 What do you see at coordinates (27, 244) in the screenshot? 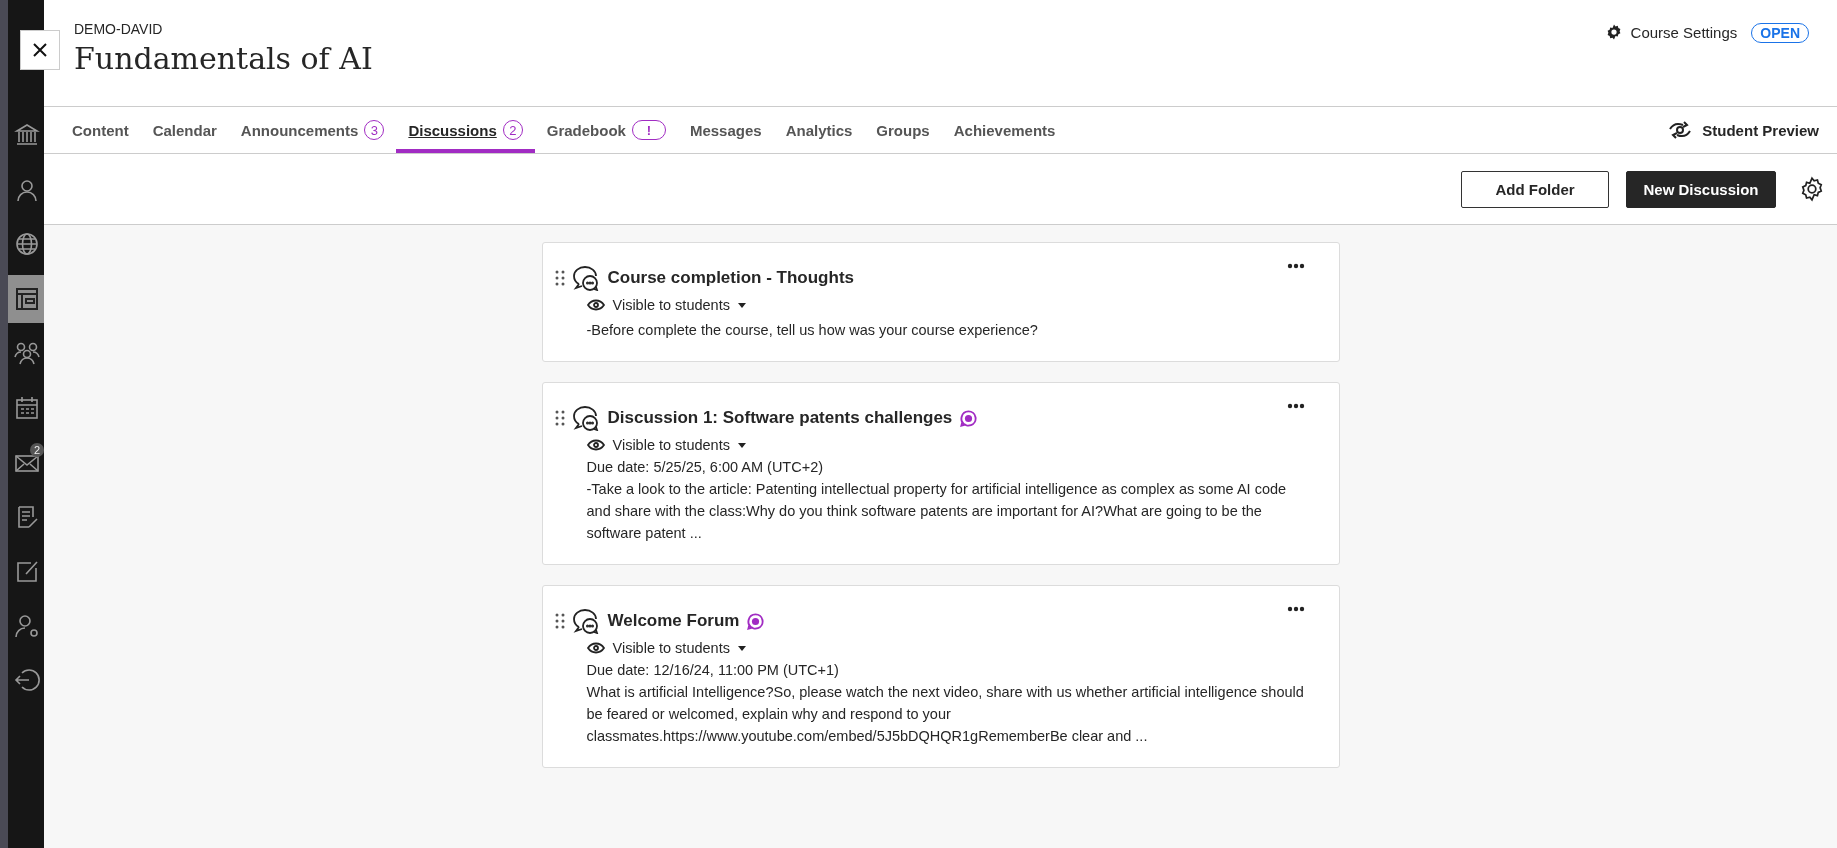
I see `globe-icon` at bounding box center [27, 244].